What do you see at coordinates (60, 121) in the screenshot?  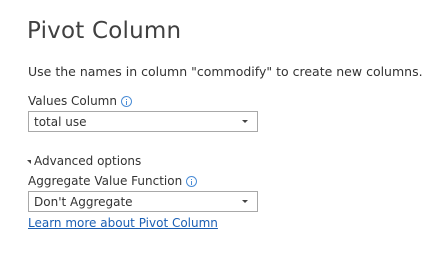 I see `values-column-selected-value: total use` at bounding box center [60, 121].